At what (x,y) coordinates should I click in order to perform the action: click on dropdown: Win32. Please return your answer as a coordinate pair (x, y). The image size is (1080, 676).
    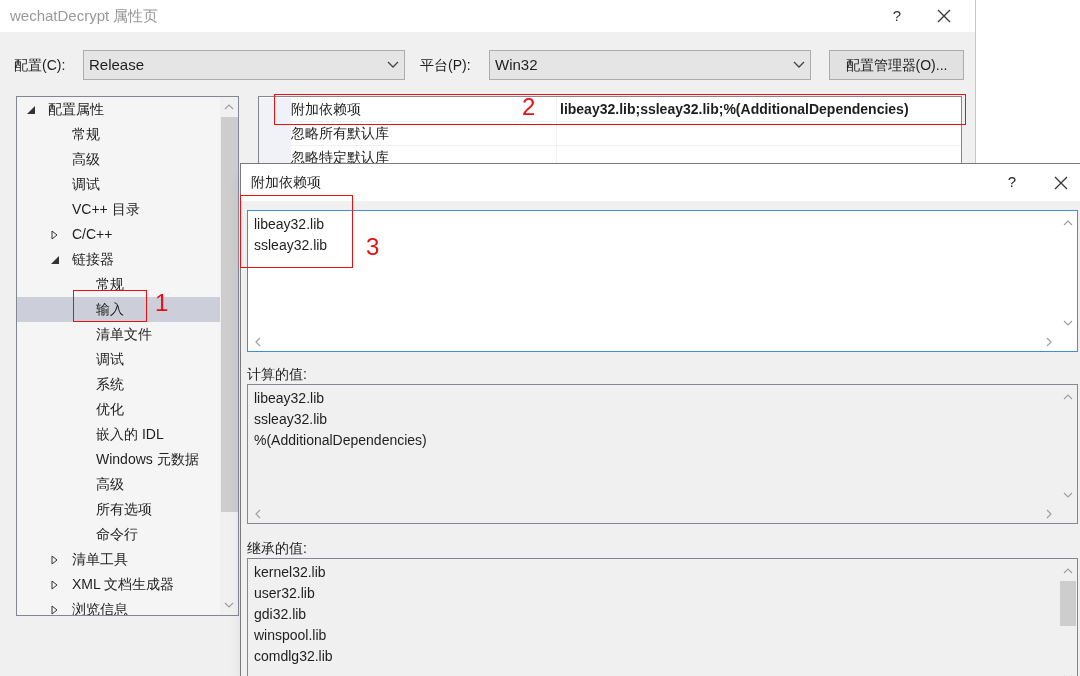
    Looking at the image, I should click on (650, 65).